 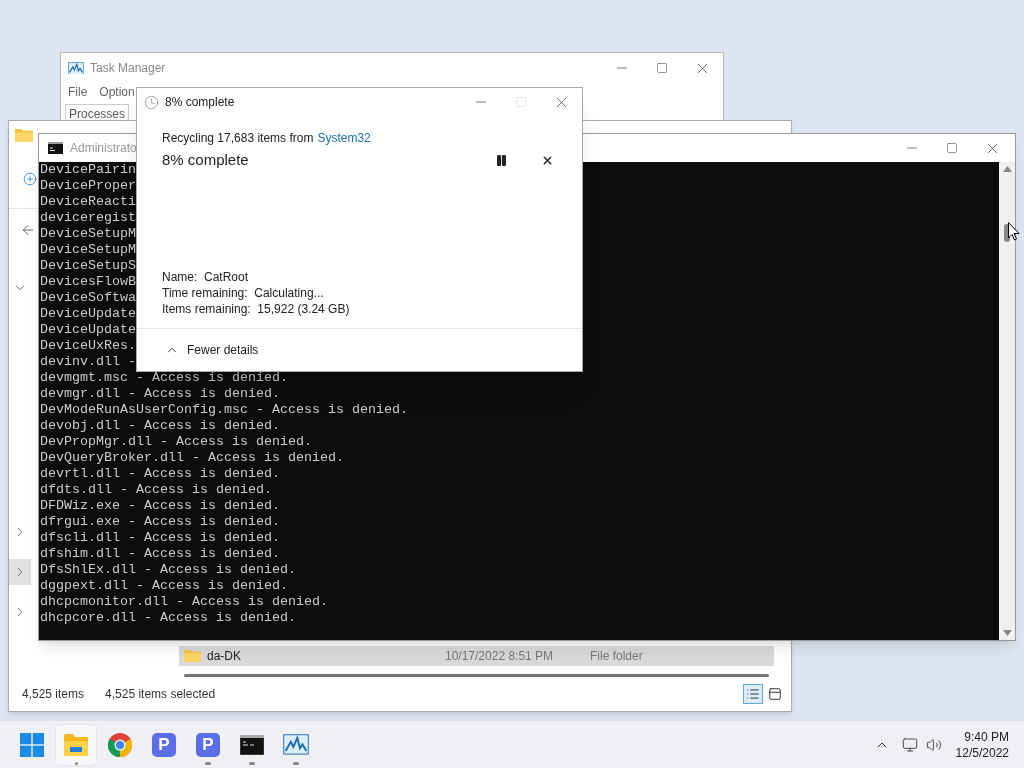 I want to click on file-type: File folder, so click(x=616, y=656).